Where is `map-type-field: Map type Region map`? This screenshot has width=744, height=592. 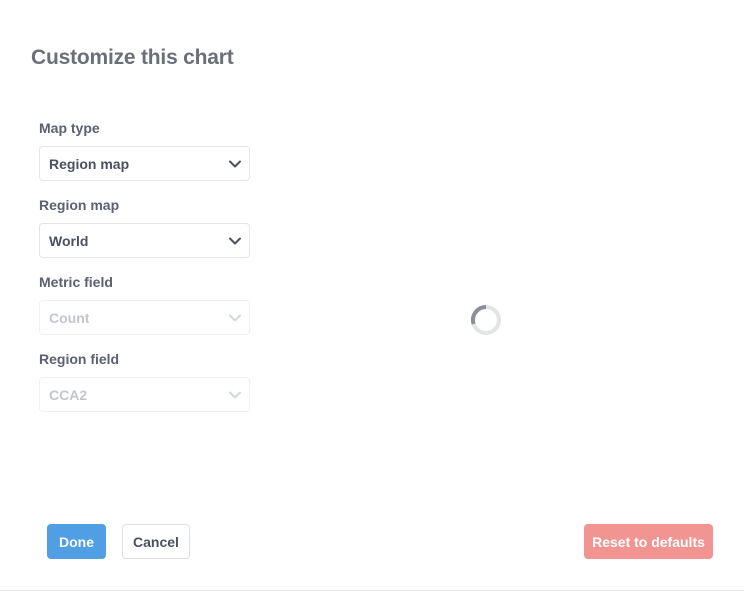
map-type-field: Map type Region map is located at coordinates (144, 150).